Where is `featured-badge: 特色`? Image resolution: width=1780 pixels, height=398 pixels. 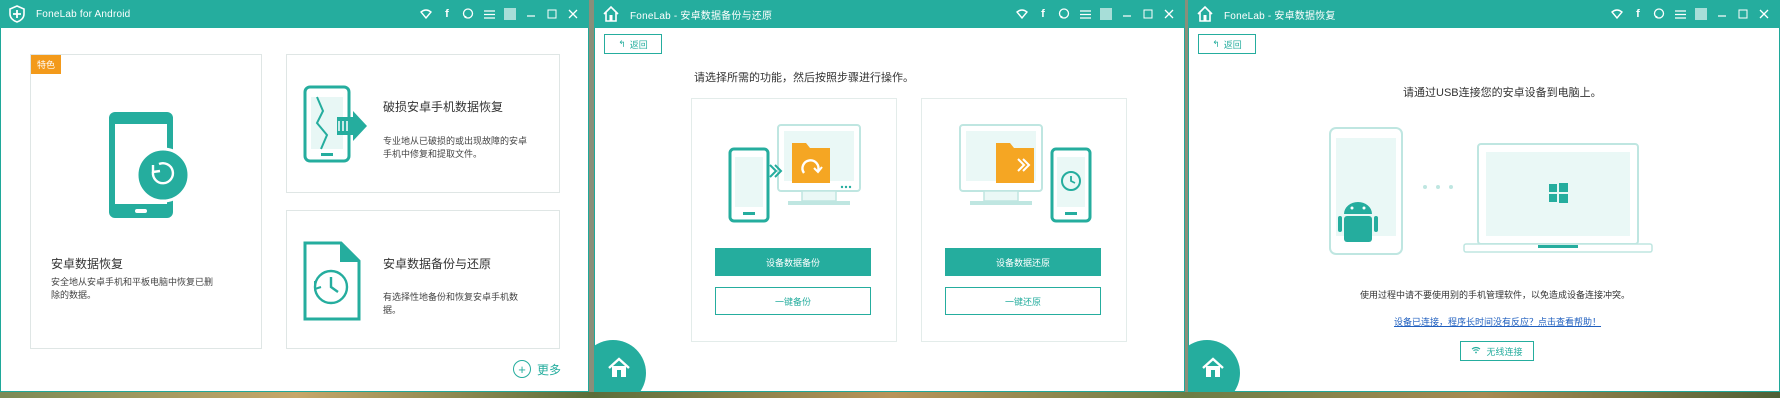 featured-badge: 特色 is located at coordinates (46, 64).